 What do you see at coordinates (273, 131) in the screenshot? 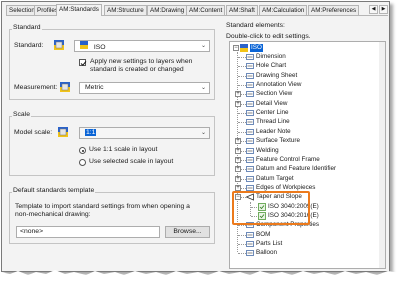
I see `tree-item-label: Leader Note` at bounding box center [273, 131].